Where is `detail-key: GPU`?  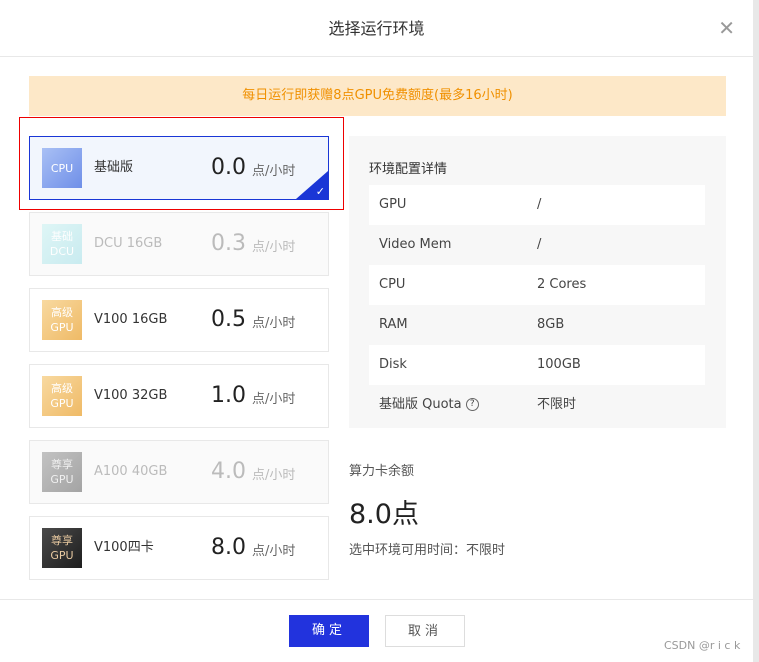 detail-key: GPU is located at coordinates (392, 205).